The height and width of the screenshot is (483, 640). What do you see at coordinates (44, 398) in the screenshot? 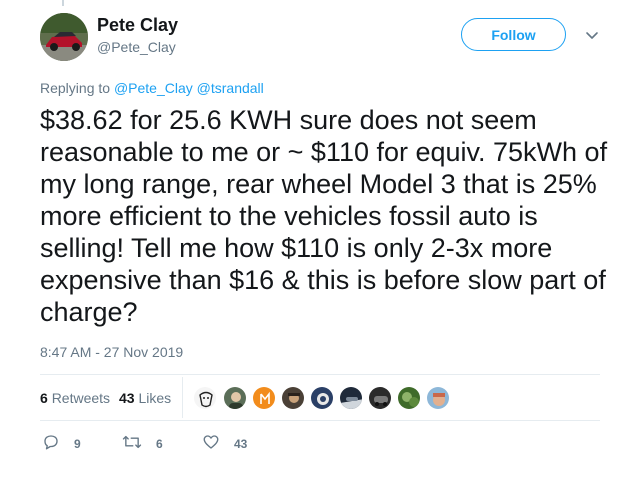
I see `retweets-count: 6` at bounding box center [44, 398].